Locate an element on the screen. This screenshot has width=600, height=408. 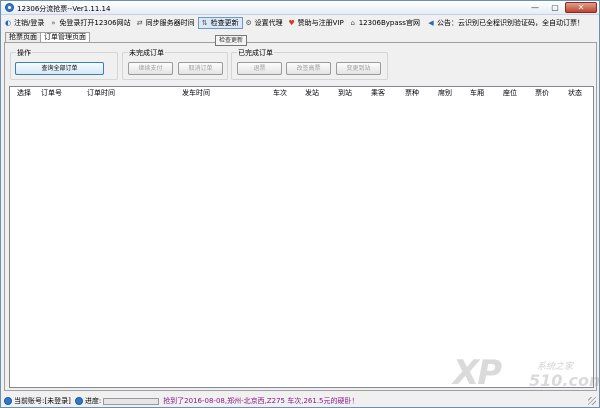
app-logo-icon is located at coordinates (9, 7).